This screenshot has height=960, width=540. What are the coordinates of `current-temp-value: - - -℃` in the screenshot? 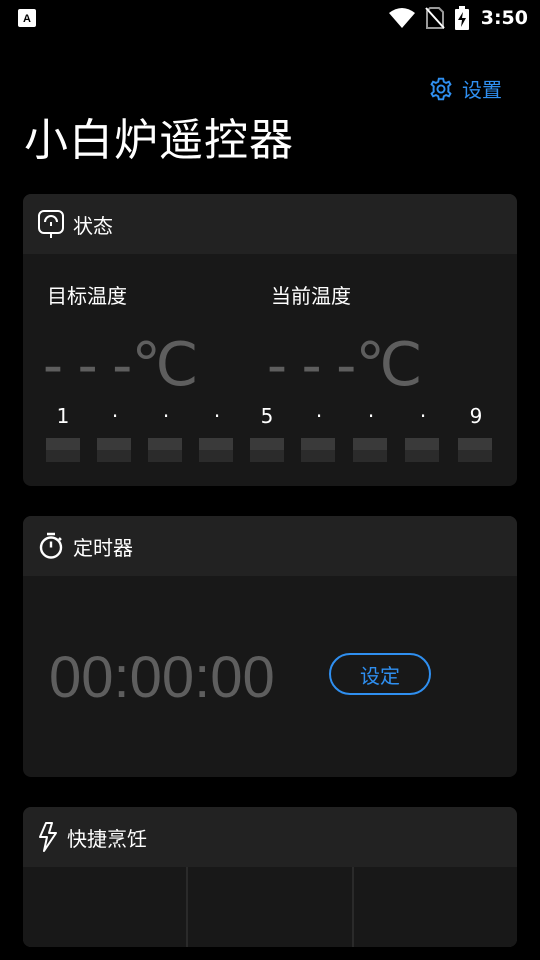 It's located at (345, 364).